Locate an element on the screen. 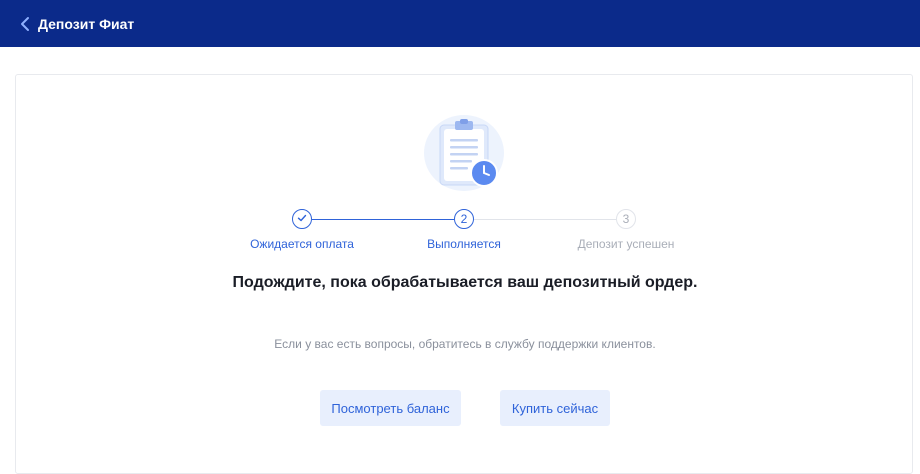  step-2-number: 2 is located at coordinates (464, 219).